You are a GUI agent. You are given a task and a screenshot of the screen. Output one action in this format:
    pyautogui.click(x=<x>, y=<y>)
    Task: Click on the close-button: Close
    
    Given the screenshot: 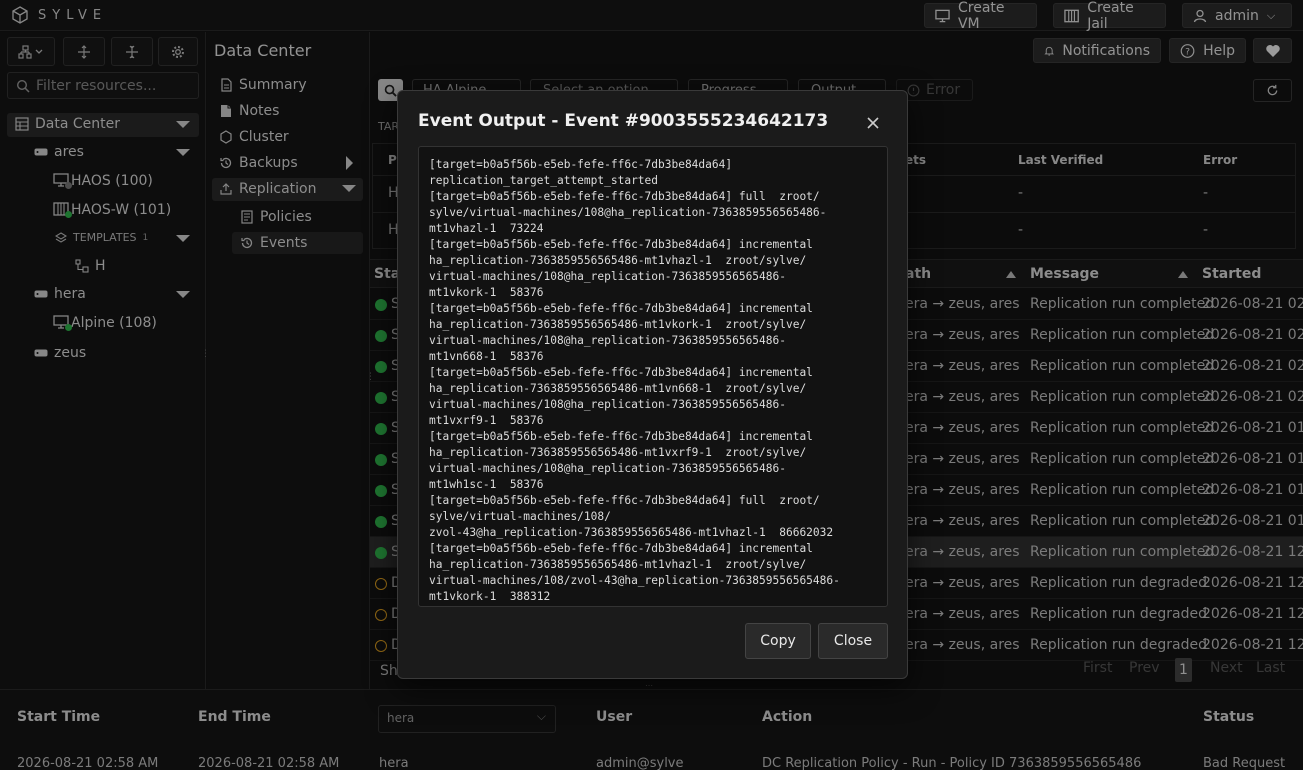 What is the action you would take?
    pyautogui.click(x=853, y=641)
    